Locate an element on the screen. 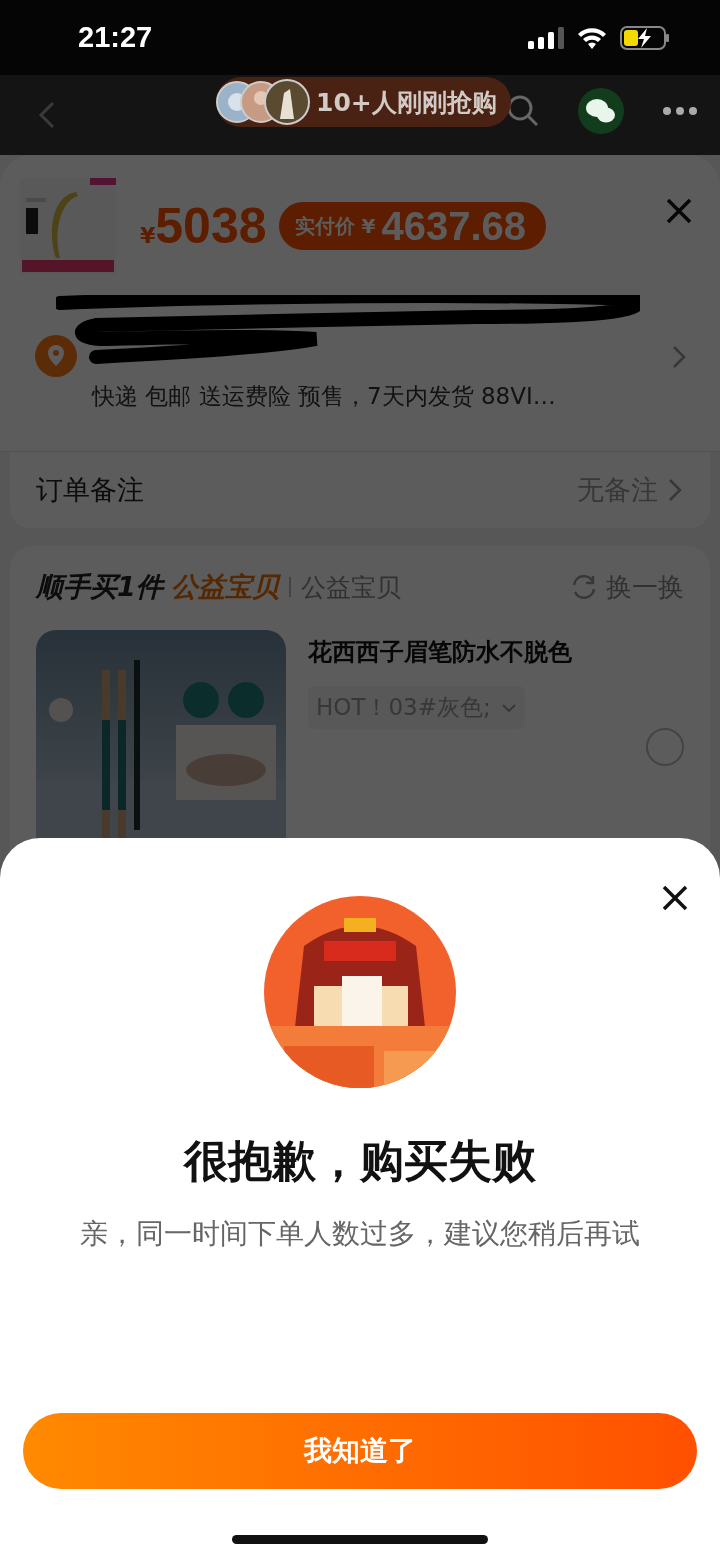  wifi-icon is located at coordinates (592, 37).